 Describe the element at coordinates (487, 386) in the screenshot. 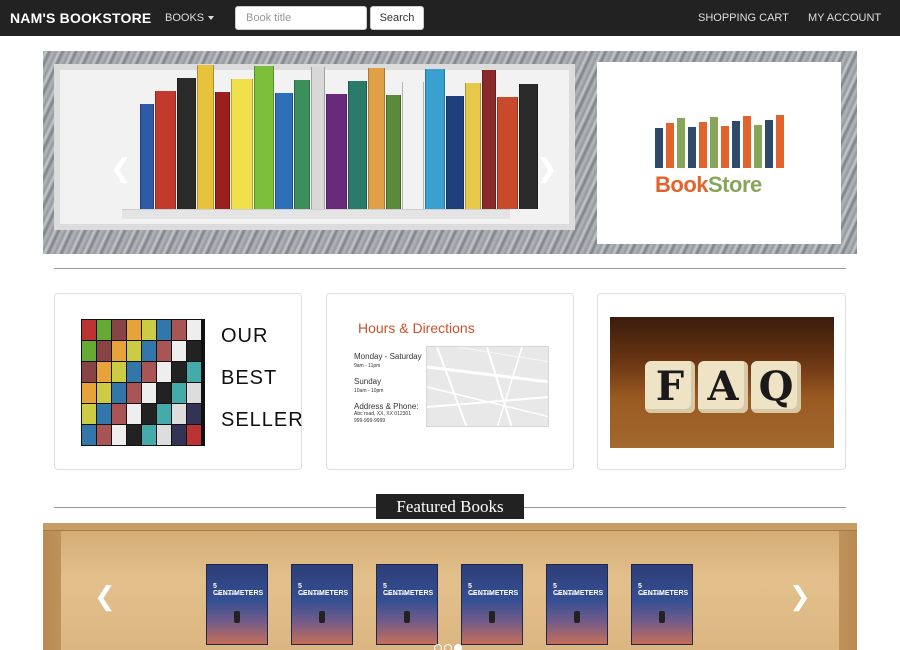

I see `map-image` at that location.